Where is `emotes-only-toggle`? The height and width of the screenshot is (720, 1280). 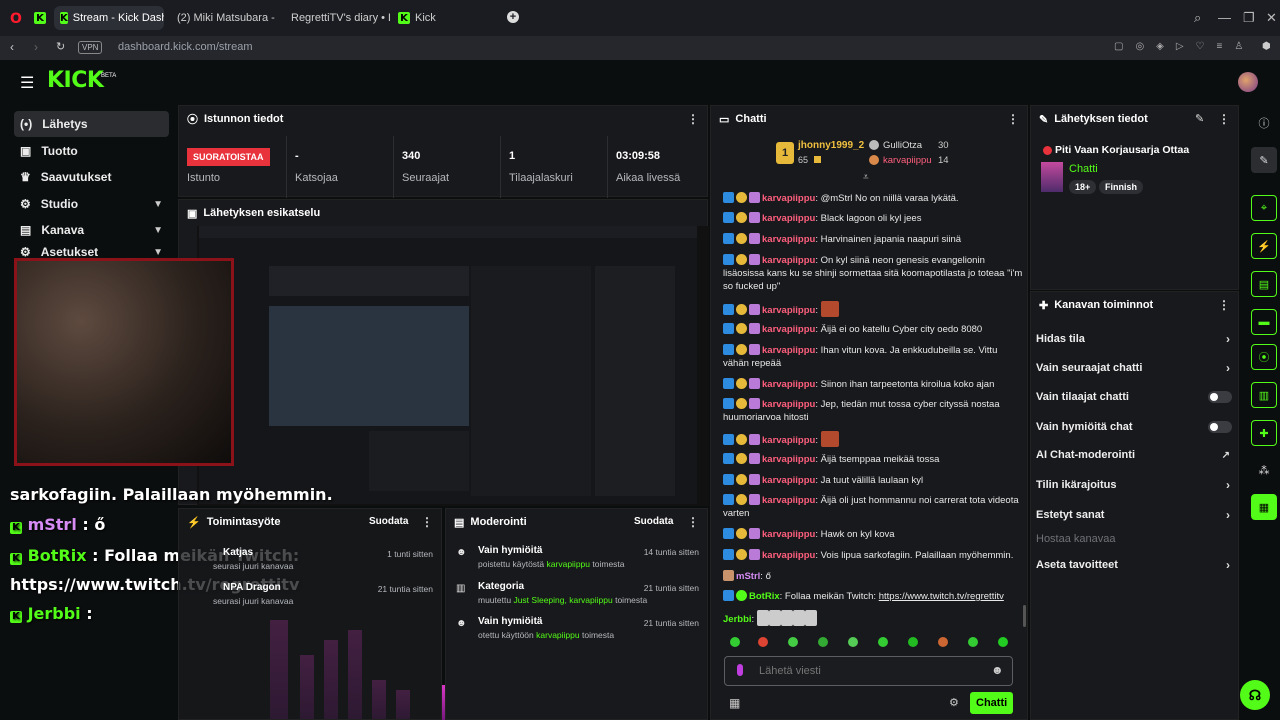
emotes-only-toggle is located at coordinates (1220, 427).